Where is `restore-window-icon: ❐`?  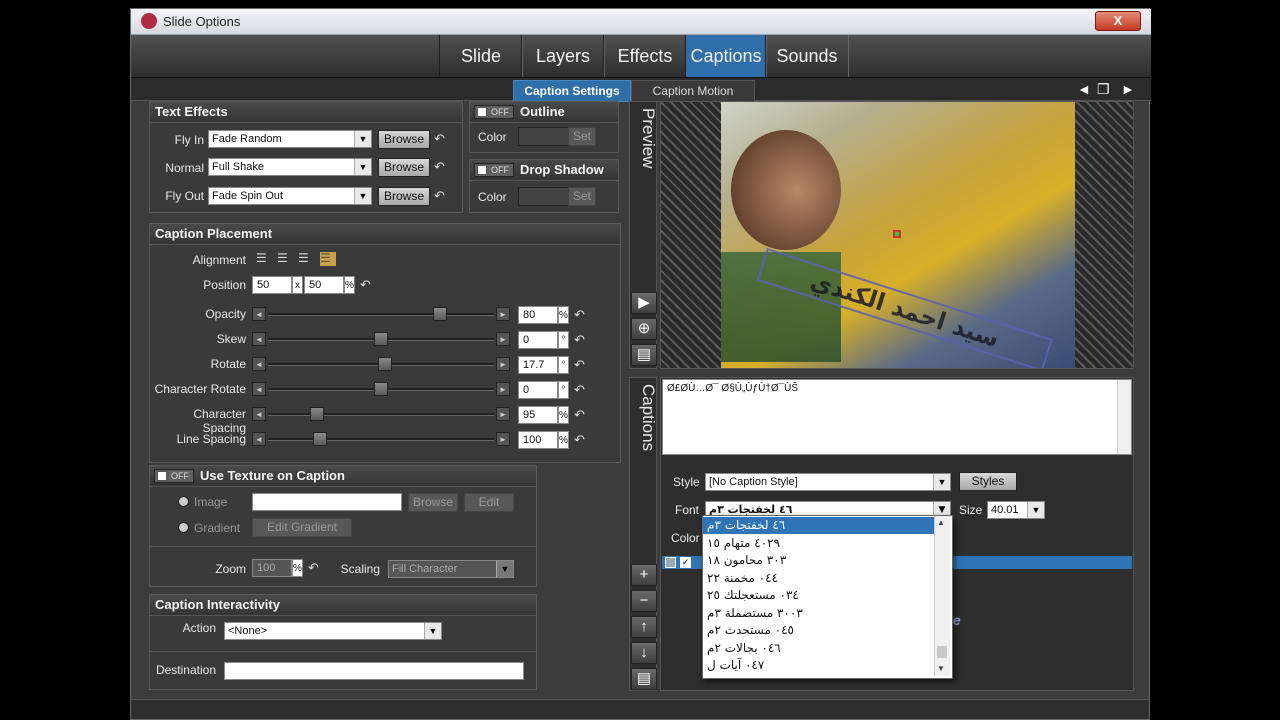 restore-window-icon: ❐ is located at coordinates (1103, 89).